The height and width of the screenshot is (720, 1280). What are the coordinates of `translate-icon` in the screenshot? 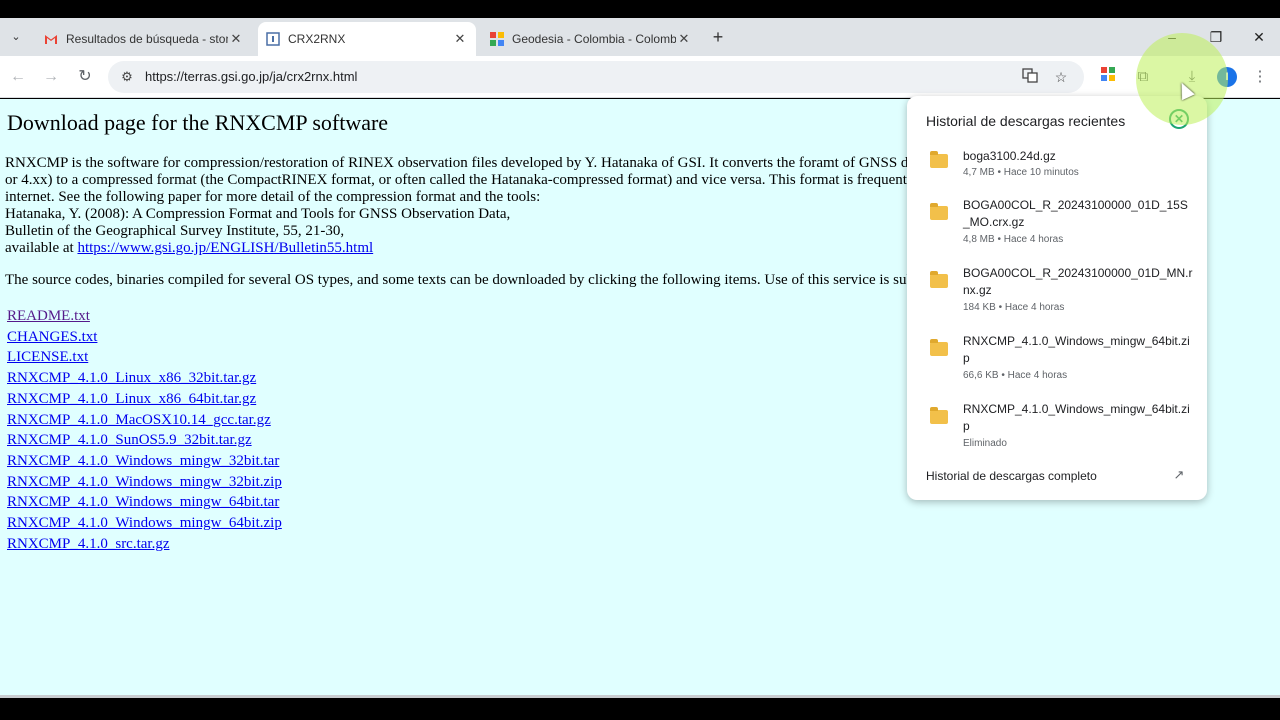 It's located at (1030, 77).